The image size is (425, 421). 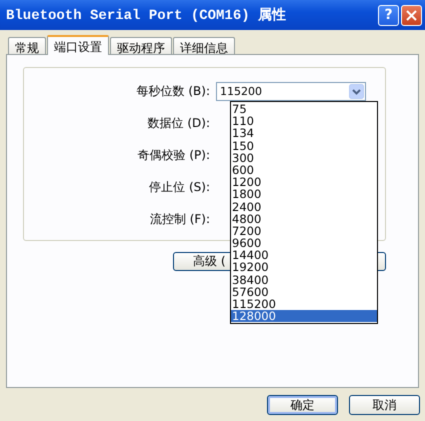 What do you see at coordinates (304, 292) in the screenshot?
I see `dropdown-option: 57600` at bounding box center [304, 292].